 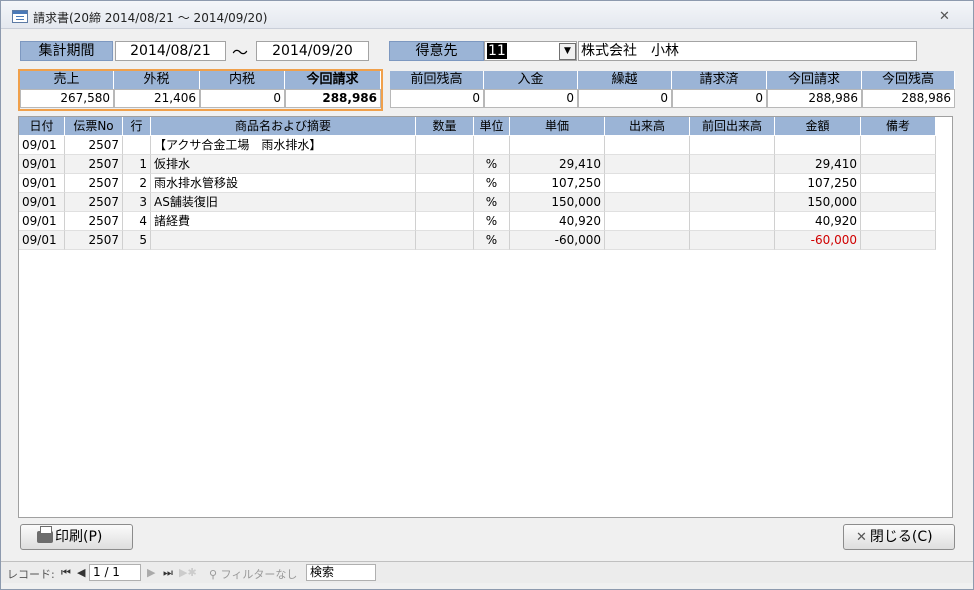 What do you see at coordinates (814, 98) in the screenshot?
I see `sum-val-current-billing-right: 288,986` at bounding box center [814, 98].